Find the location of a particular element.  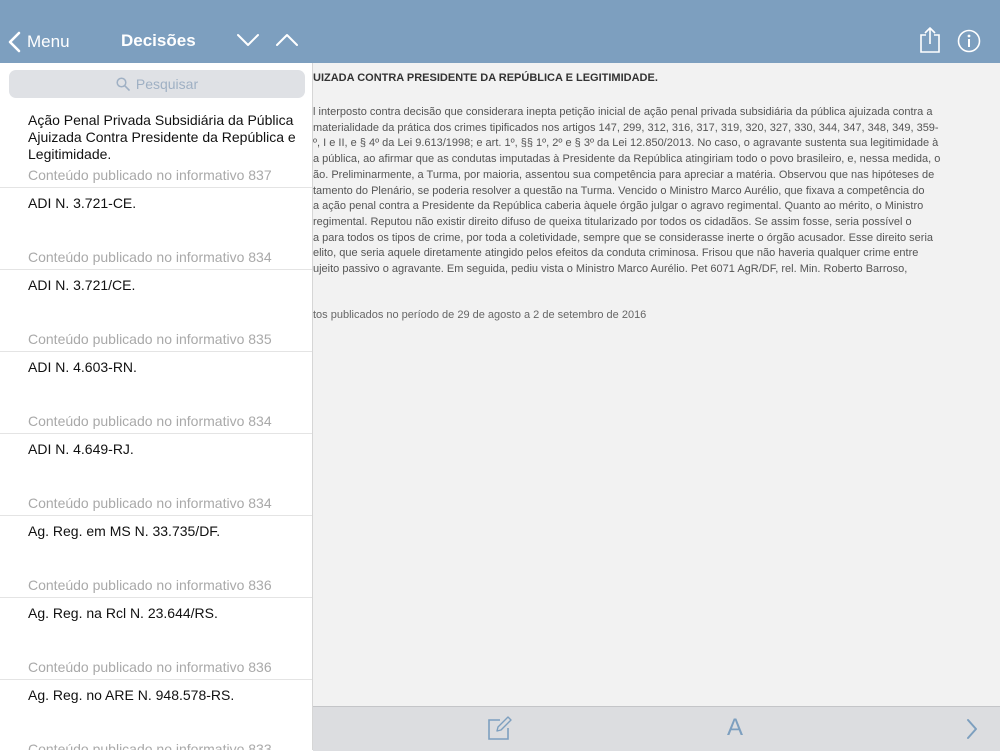

navigation-bar: Menu Decisões is located at coordinates (500, 31).